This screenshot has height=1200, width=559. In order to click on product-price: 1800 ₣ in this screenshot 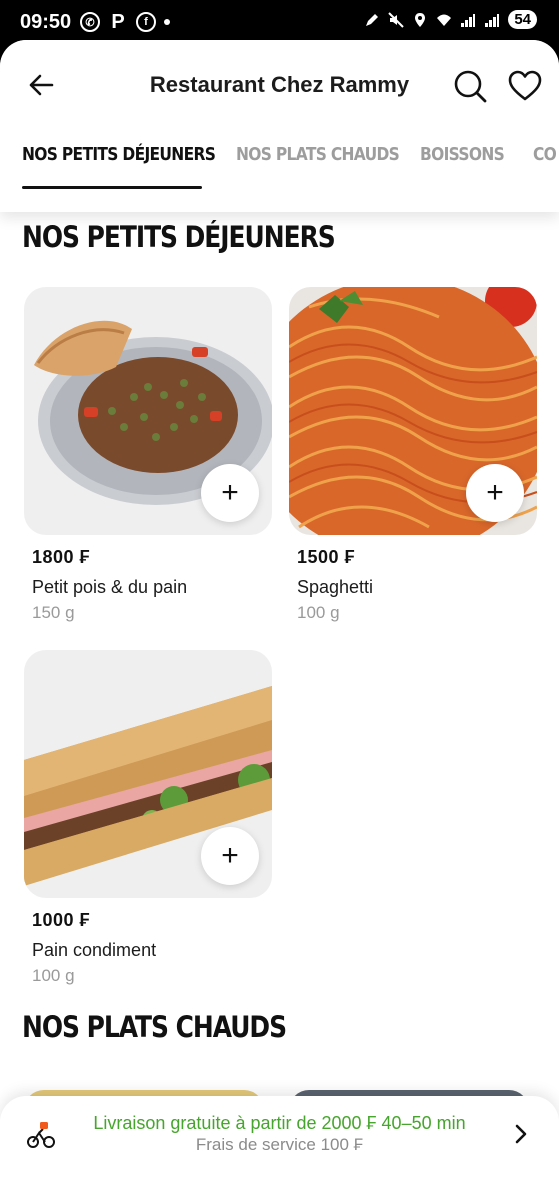, I will do `click(61, 557)`.